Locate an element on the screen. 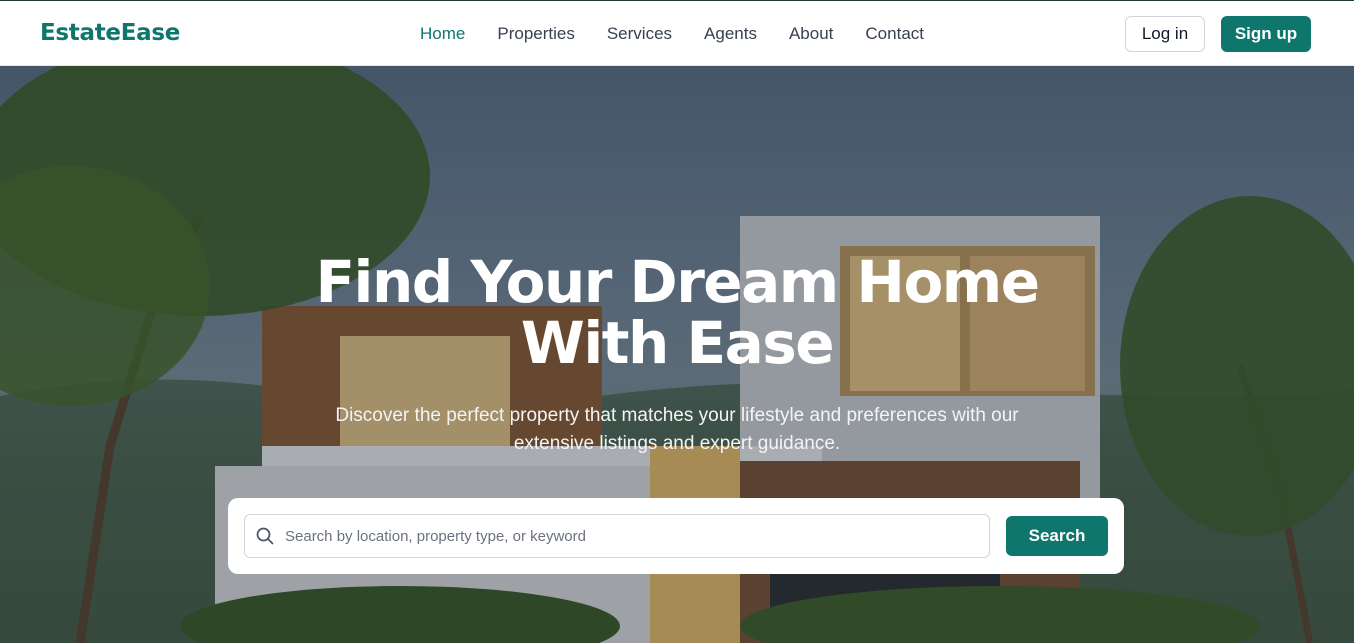 This screenshot has height=643, width=1354. nav-item-home: Home is located at coordinates (442, 34).